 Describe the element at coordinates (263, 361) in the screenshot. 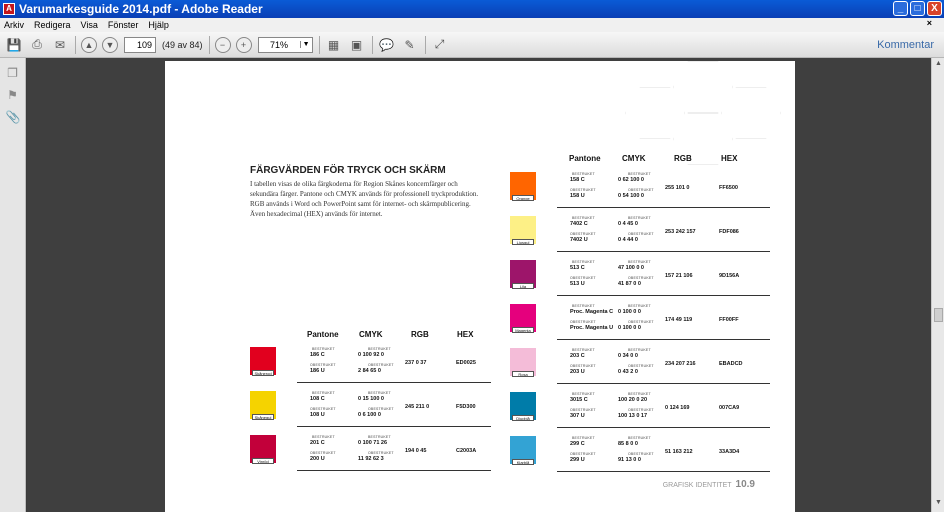

I see `color-swatch: Skånerod` at that location.